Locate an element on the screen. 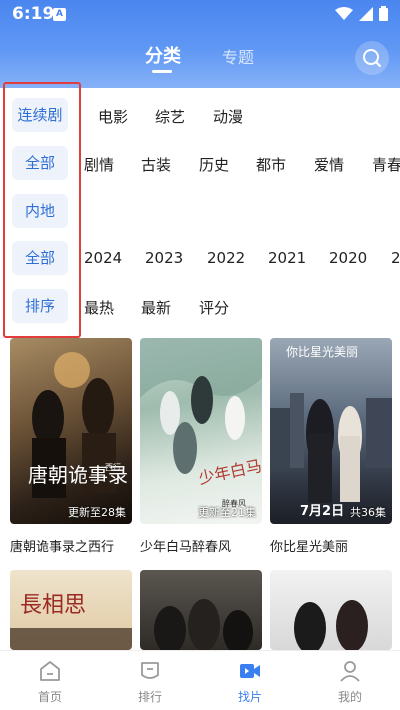  nav-discover-label: 找片 is located at coordinates (249, 697).